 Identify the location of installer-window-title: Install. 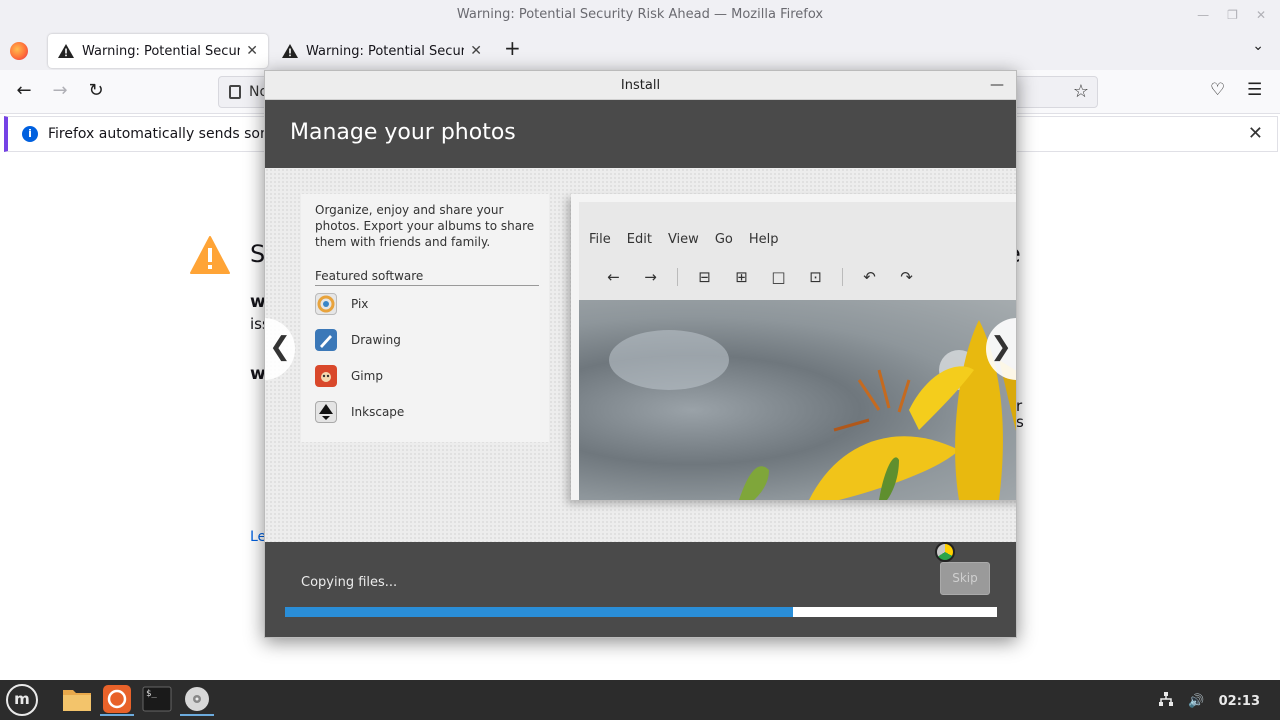
(640, 85).